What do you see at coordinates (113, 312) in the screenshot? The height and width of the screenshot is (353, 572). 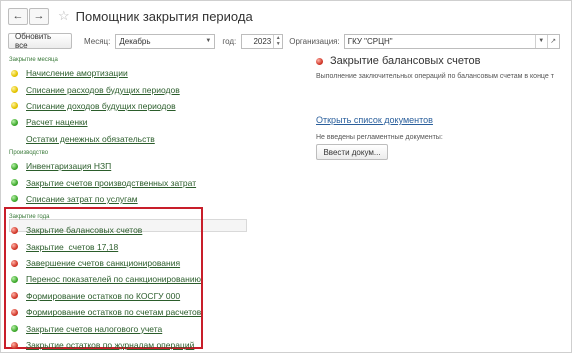 I see `task-link: Формирование остатков по счетам расчетов` at bounding box center [113, 312].